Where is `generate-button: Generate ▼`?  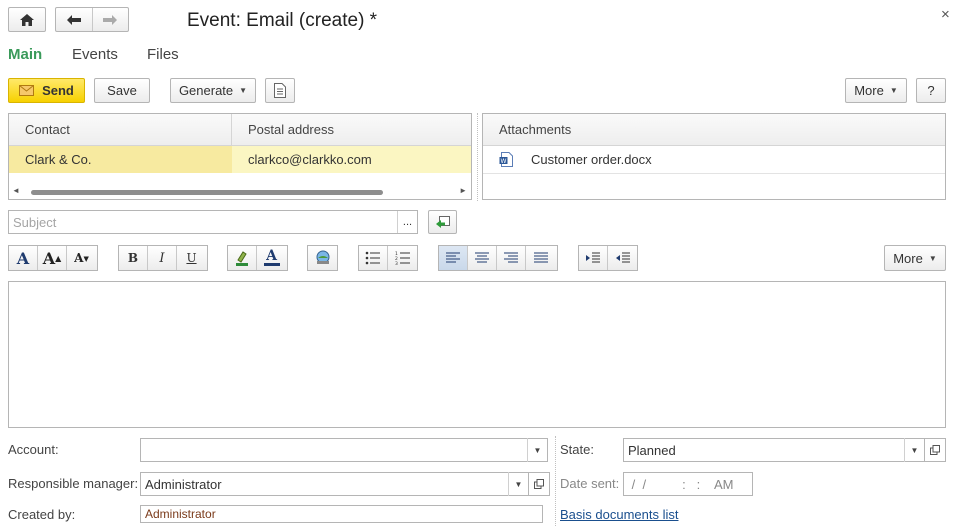
generate-button: Generate ▼ is located at coordinates (213, 90).